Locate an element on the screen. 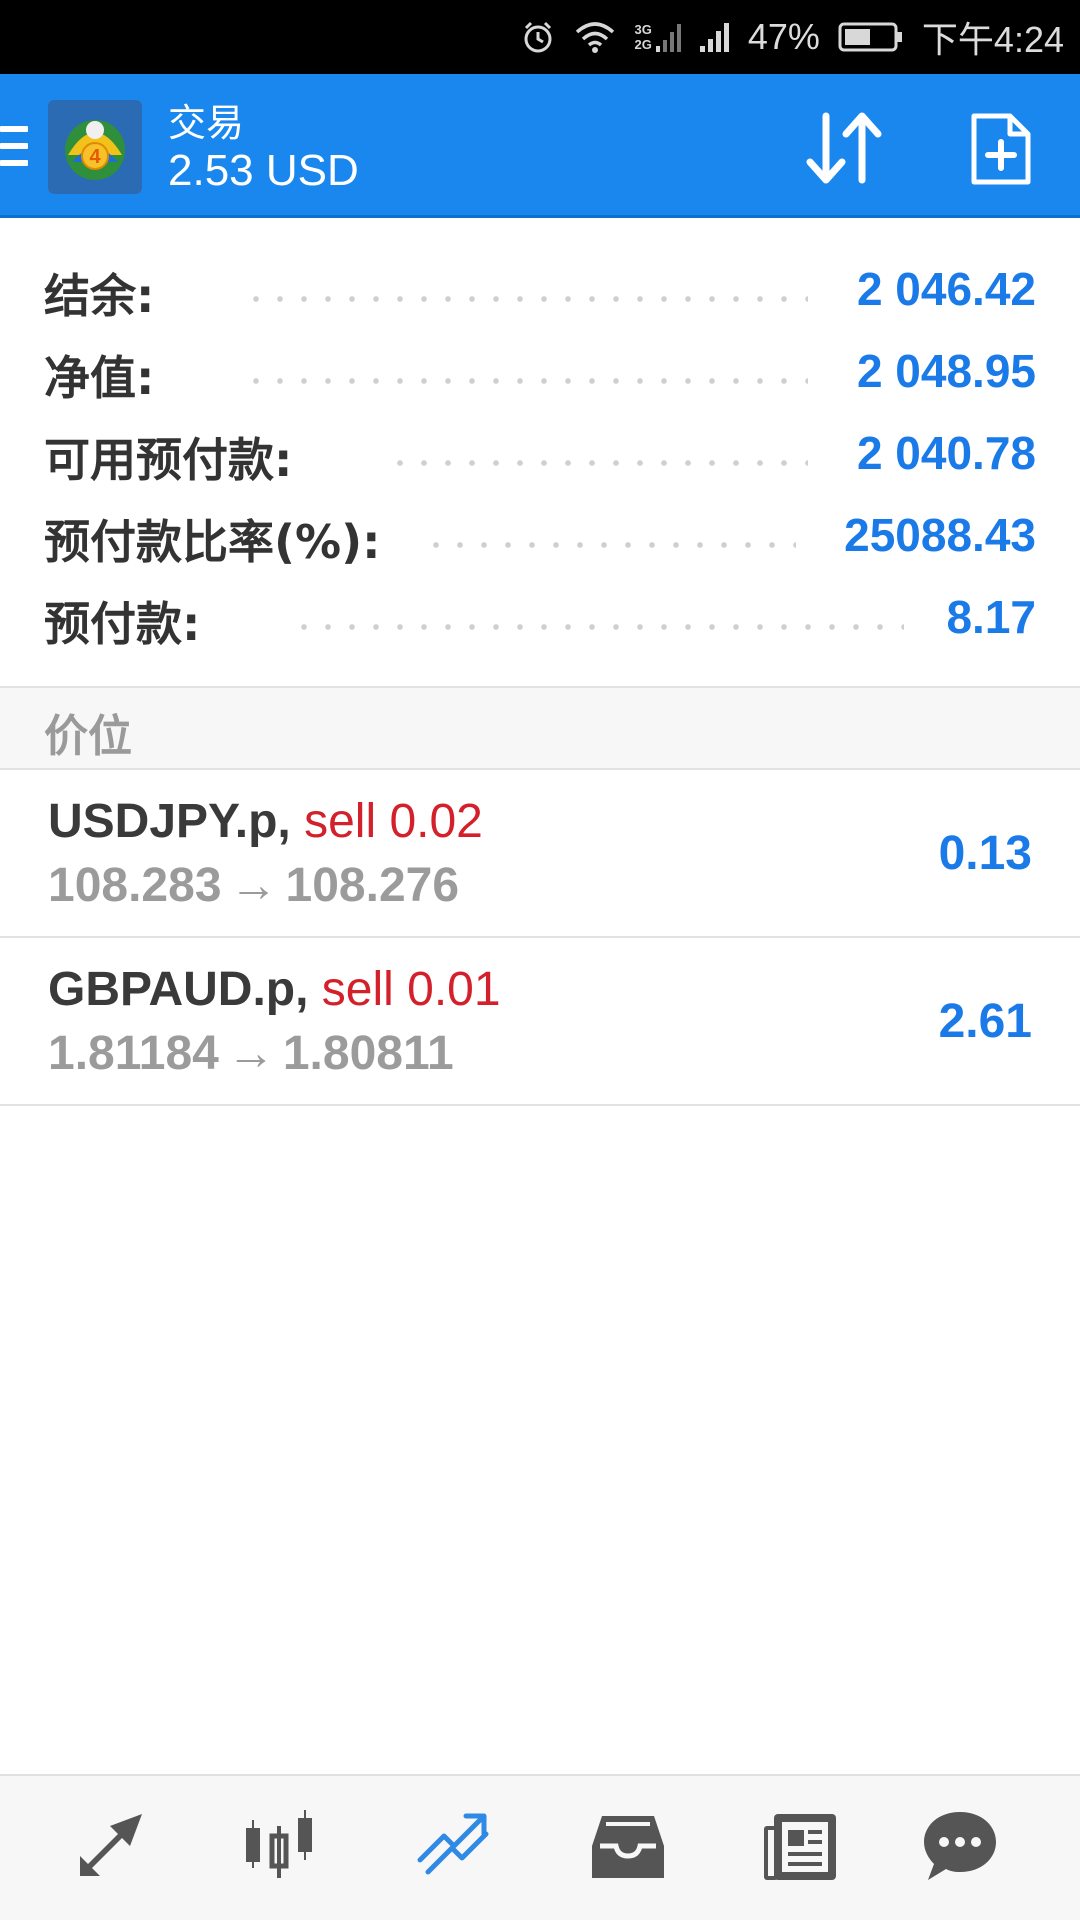 Image resolution: width=1080 pixels, height=1920 pixels. section-title: 价位 is located at coordinates (88, 736).